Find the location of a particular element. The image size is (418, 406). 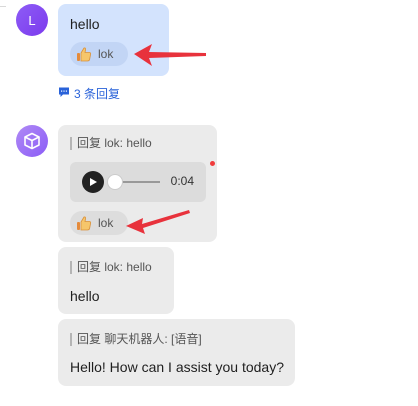

play-button is located at coordinates (93, 182).